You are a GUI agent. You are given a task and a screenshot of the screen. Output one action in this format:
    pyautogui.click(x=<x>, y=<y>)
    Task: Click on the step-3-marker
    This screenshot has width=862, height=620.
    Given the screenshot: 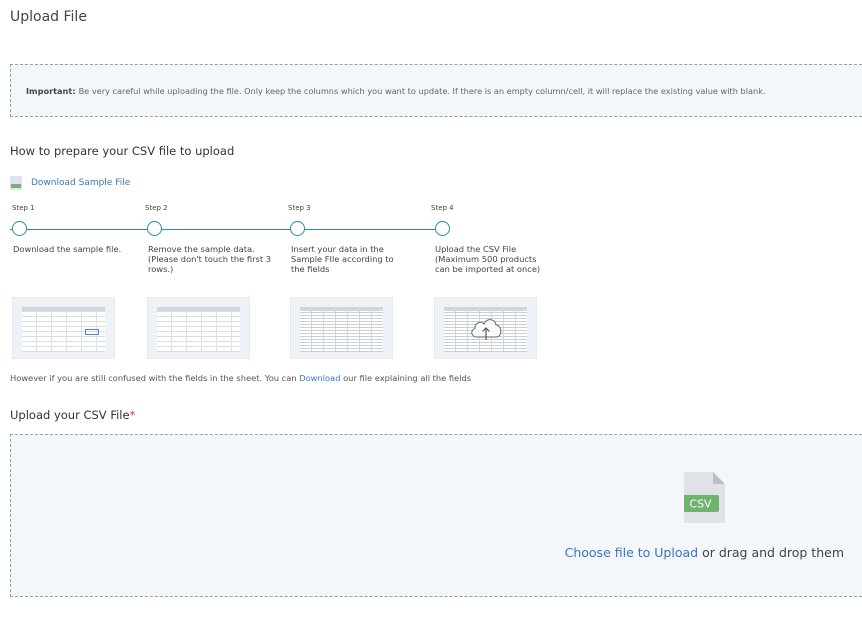 What is the action you would take?
    pyautogui.click(x=297, y=228)
    